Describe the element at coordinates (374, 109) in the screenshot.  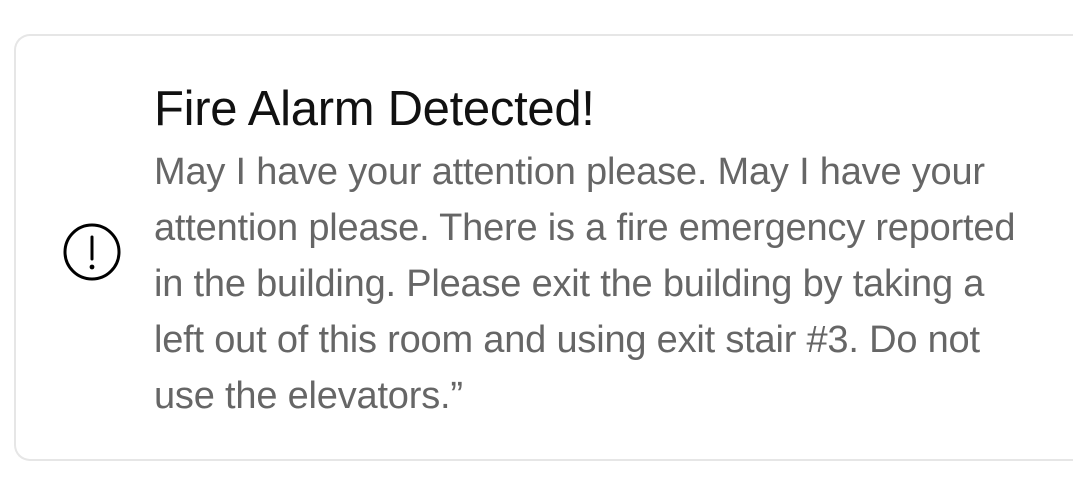
I see `alert-title: Fire Alarm Detected!` at that location.